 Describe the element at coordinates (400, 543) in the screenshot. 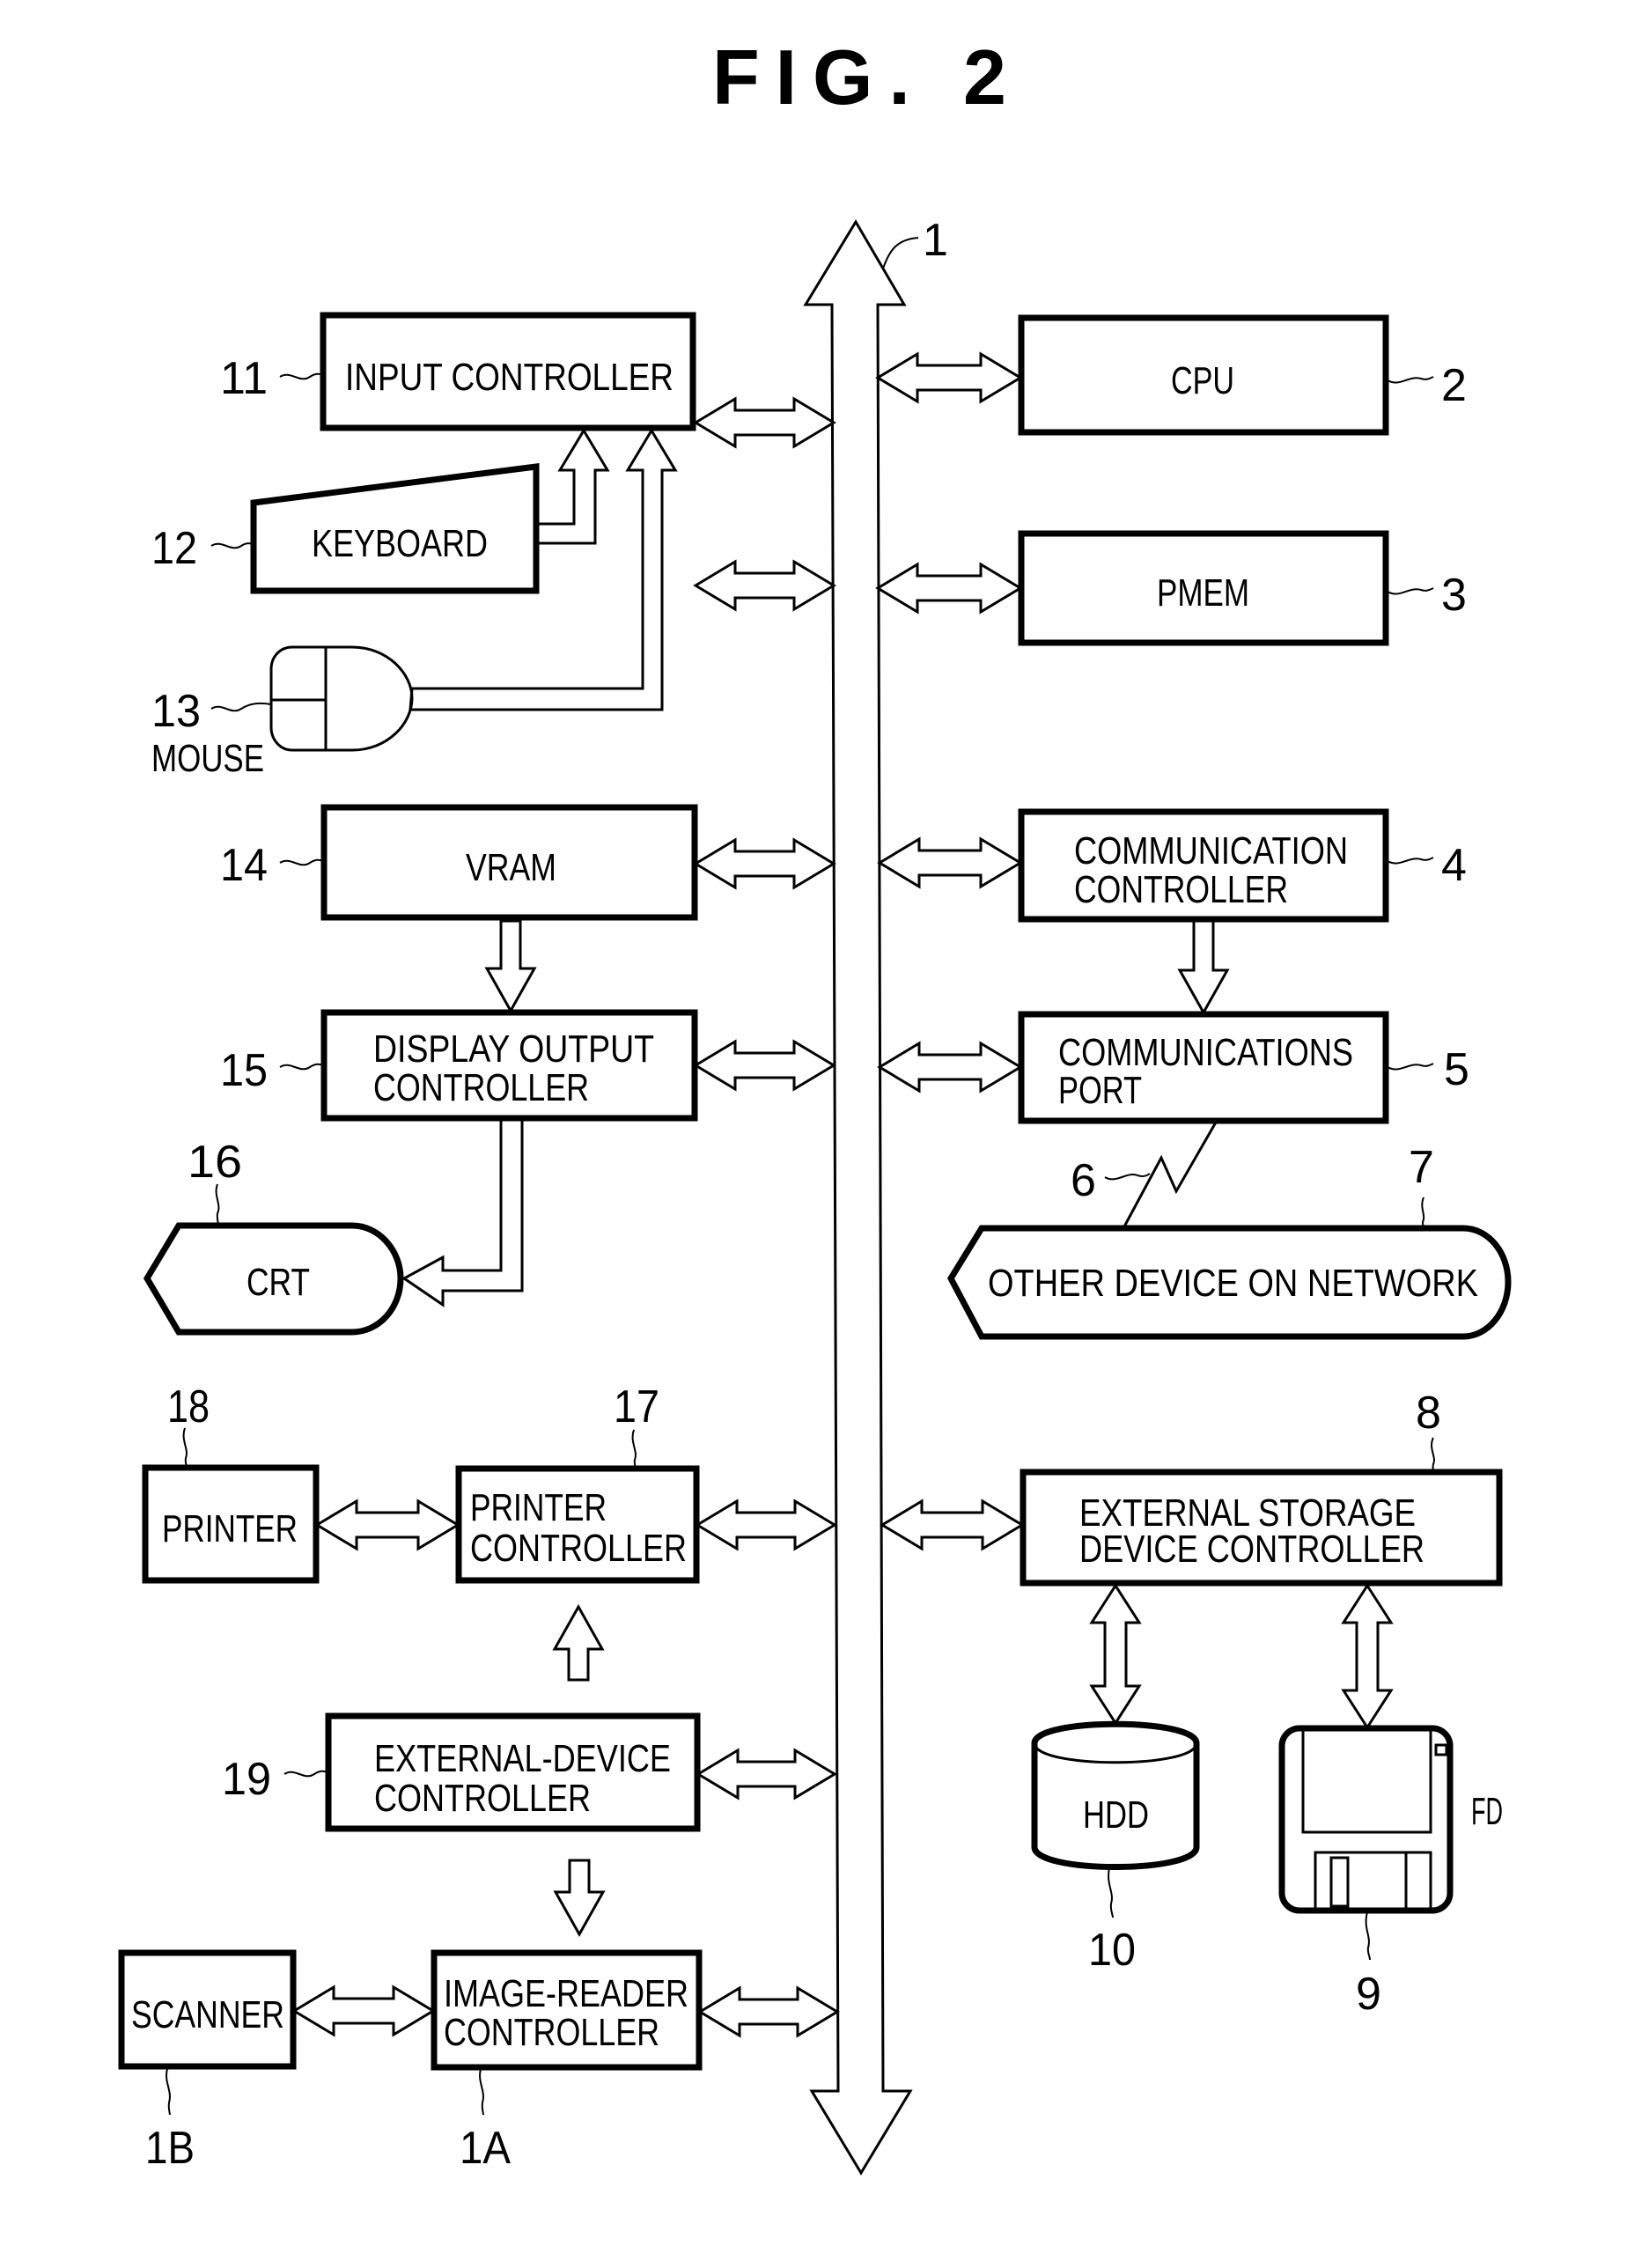

I see `keyboard-label: KEYBOARD` at that location.